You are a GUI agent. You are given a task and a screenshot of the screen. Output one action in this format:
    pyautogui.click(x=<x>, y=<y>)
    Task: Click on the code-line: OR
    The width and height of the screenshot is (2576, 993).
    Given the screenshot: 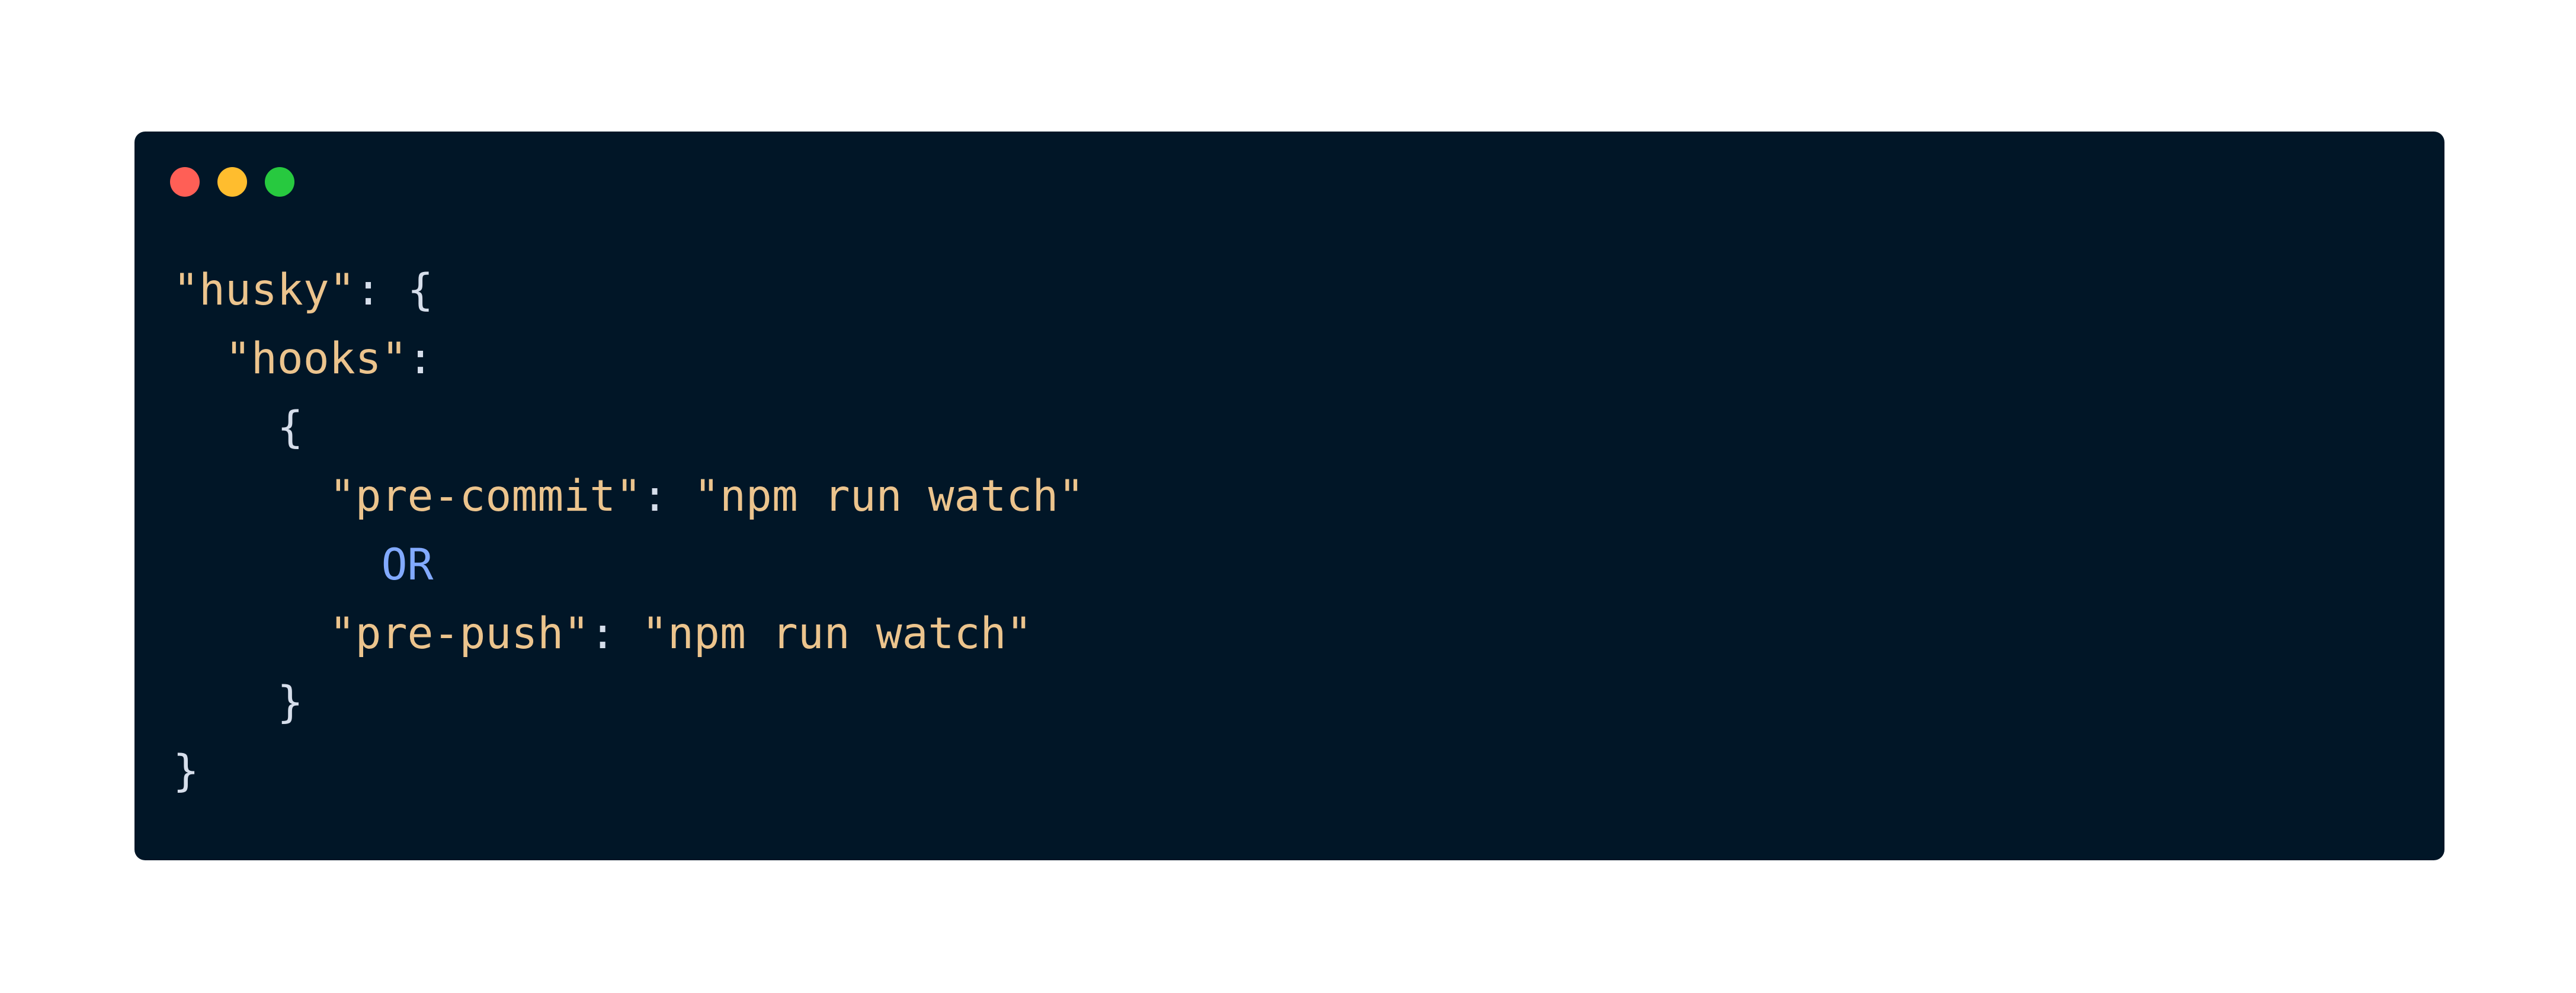 What is the action you would take?
    pyautogui.click(x=628, y=565)
    